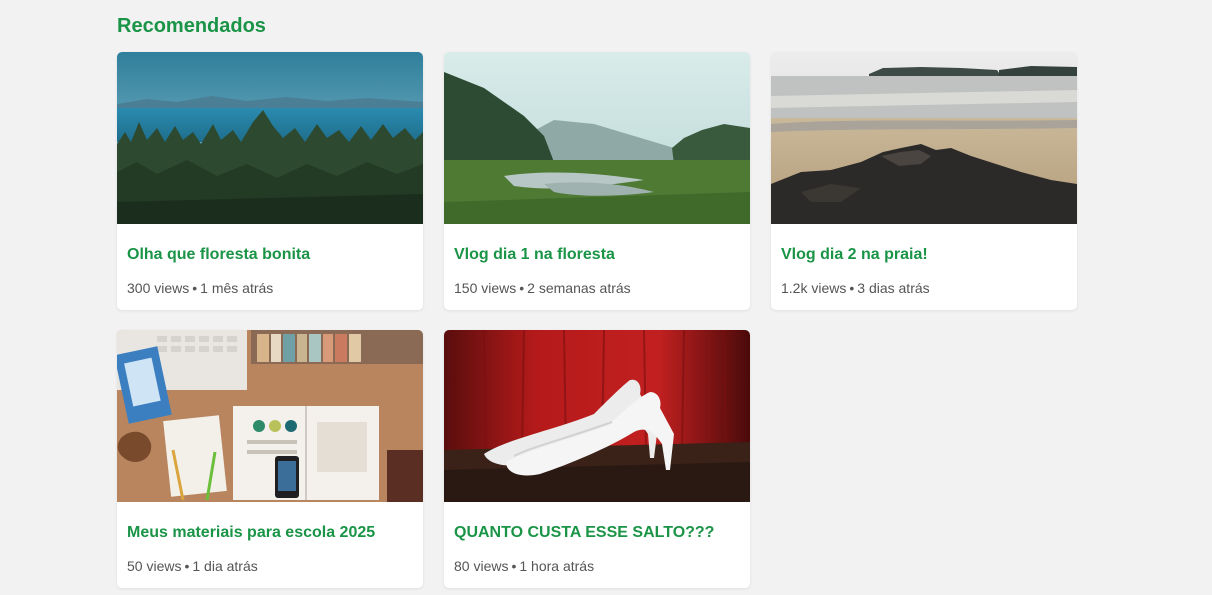  What do you see at coordinates (270, 244) in the screenshot?
I see `video-title: Olha que floresta bonita` at bounding box center [270, 244].